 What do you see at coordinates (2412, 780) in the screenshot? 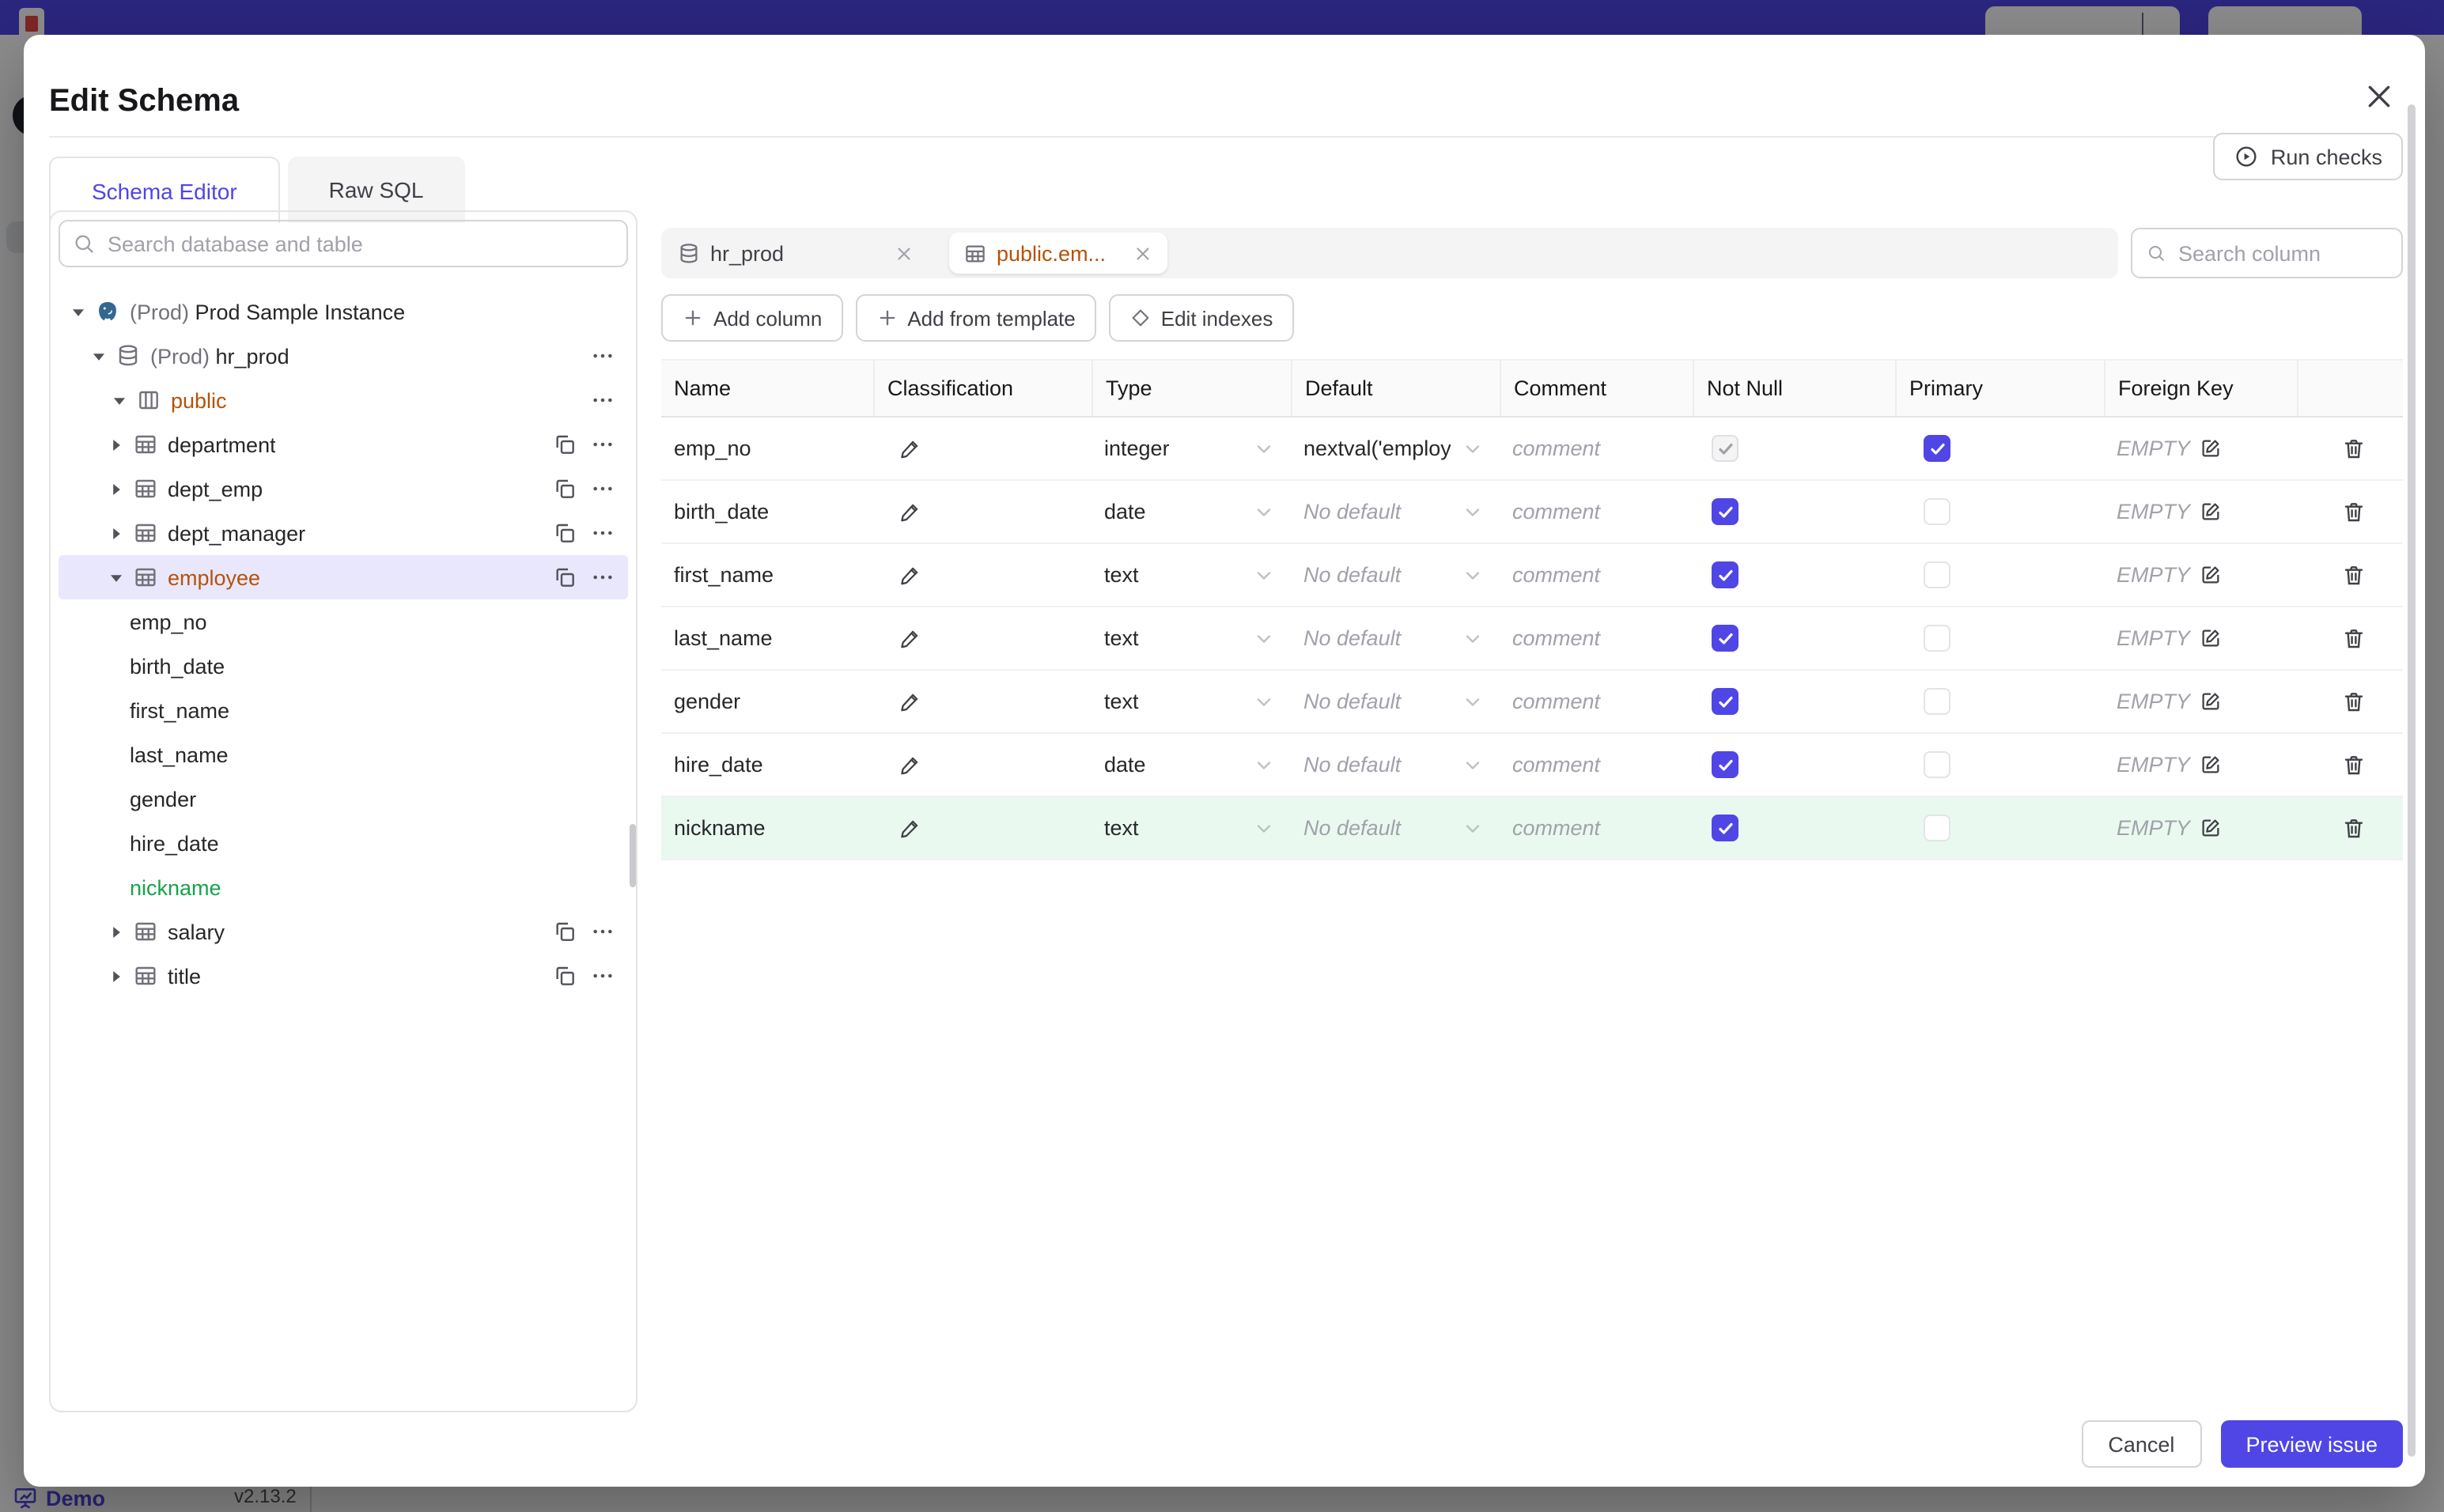
I see `modal-scrollbar` at bounding box center [2412, 780].